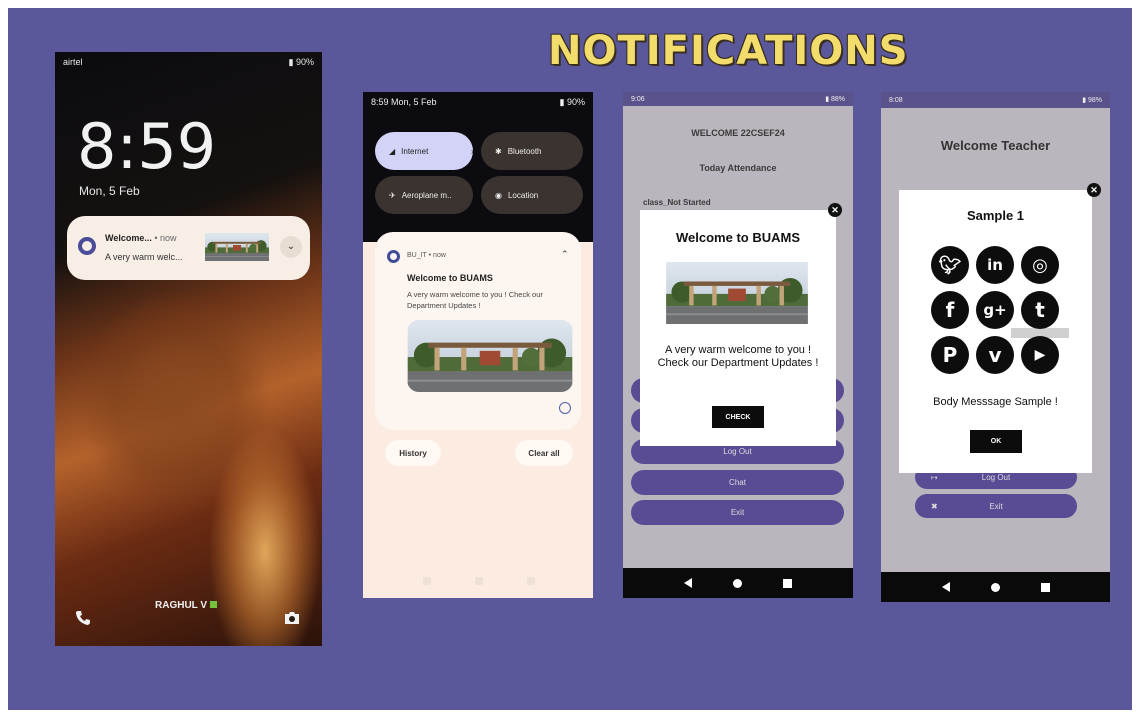 This screenshot has height=714, width=1136. Describe the element at coordinates (413, 453) in the screenshot. I see `history-button: History` at that location.